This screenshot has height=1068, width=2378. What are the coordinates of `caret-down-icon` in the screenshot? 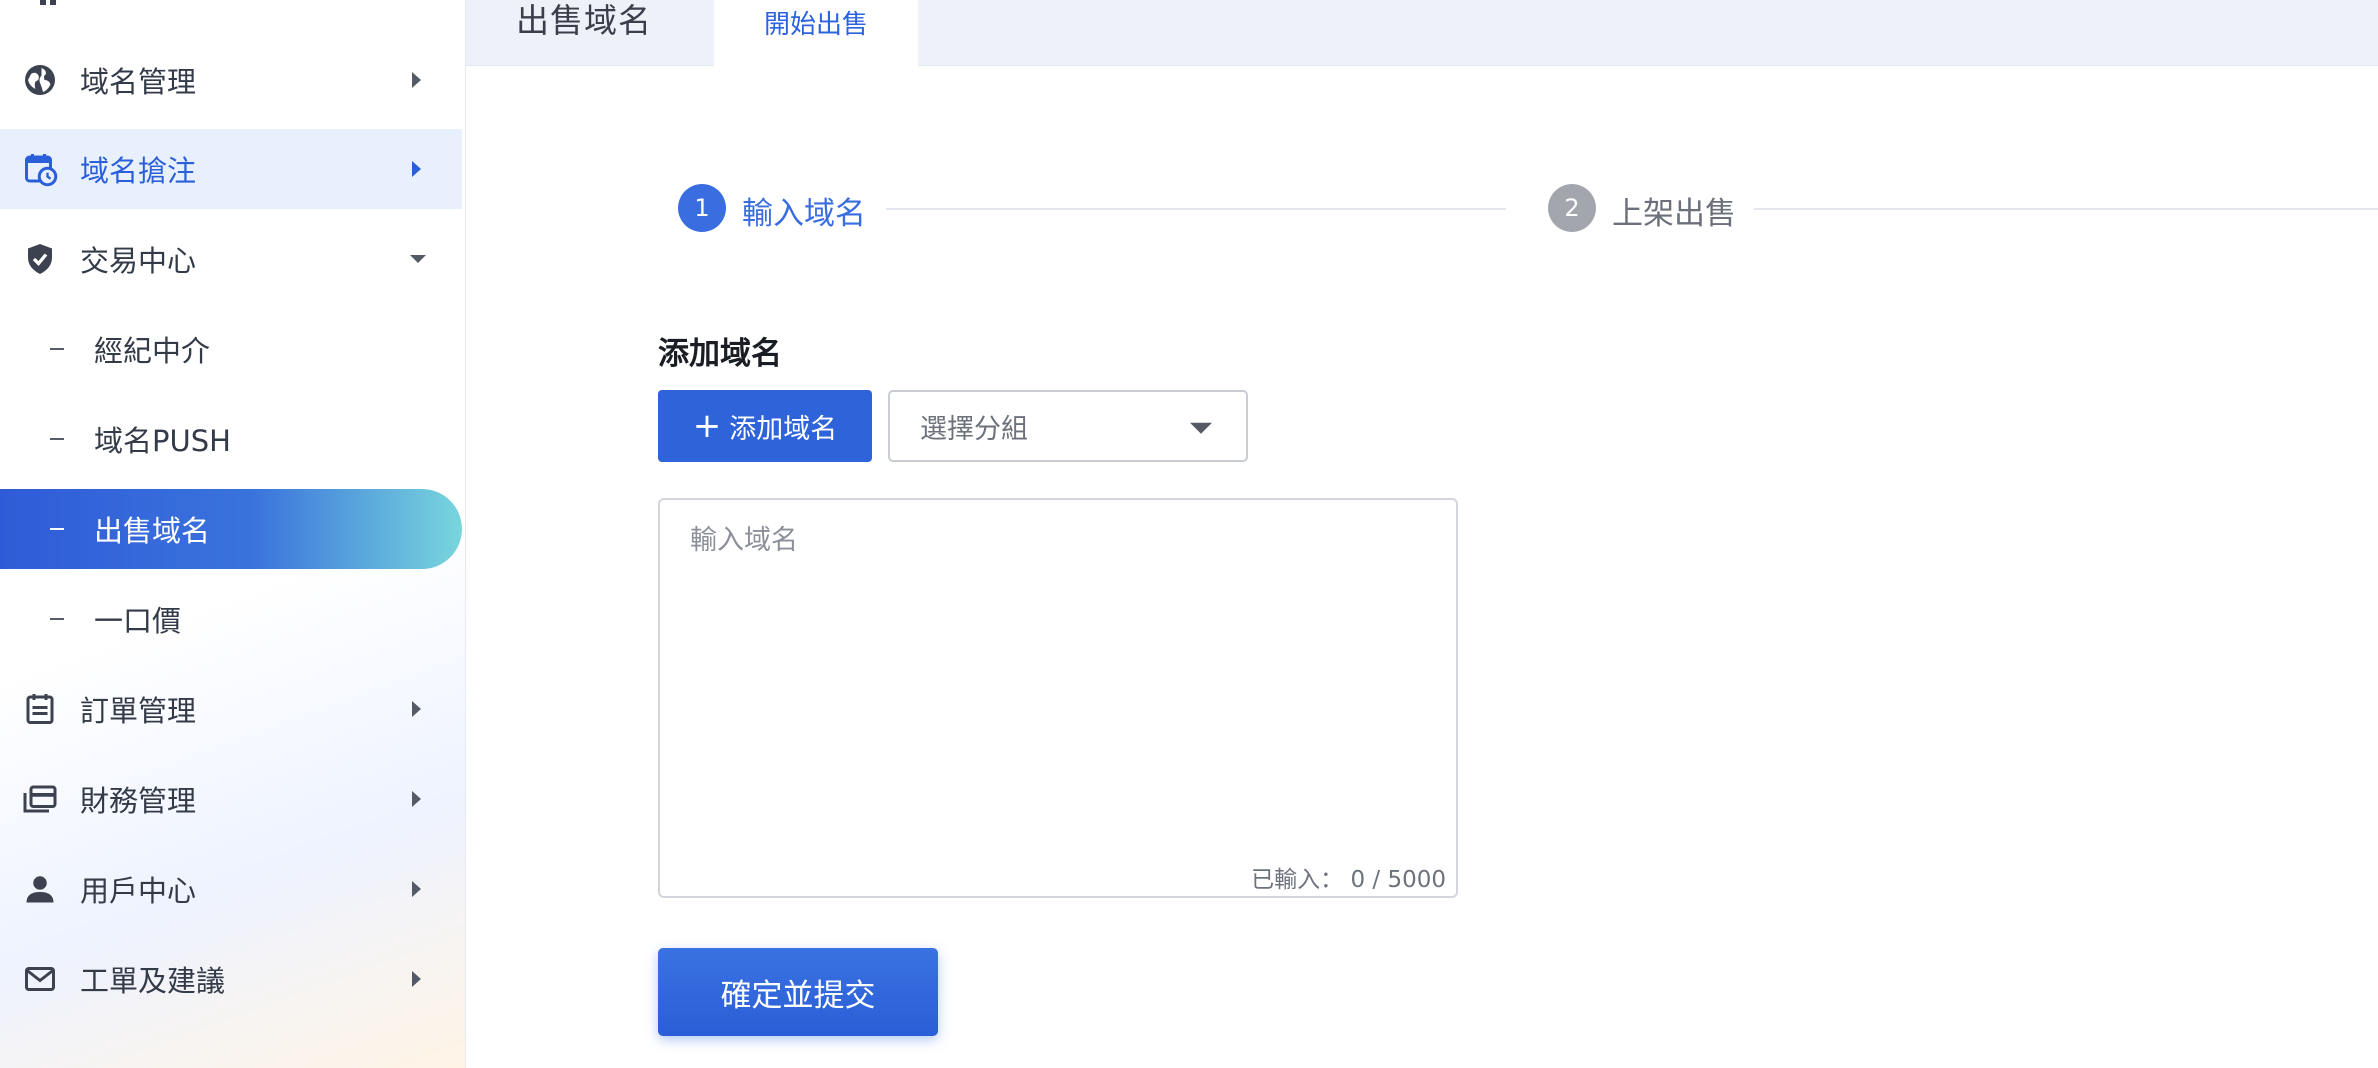 It's located at (1201, 428).